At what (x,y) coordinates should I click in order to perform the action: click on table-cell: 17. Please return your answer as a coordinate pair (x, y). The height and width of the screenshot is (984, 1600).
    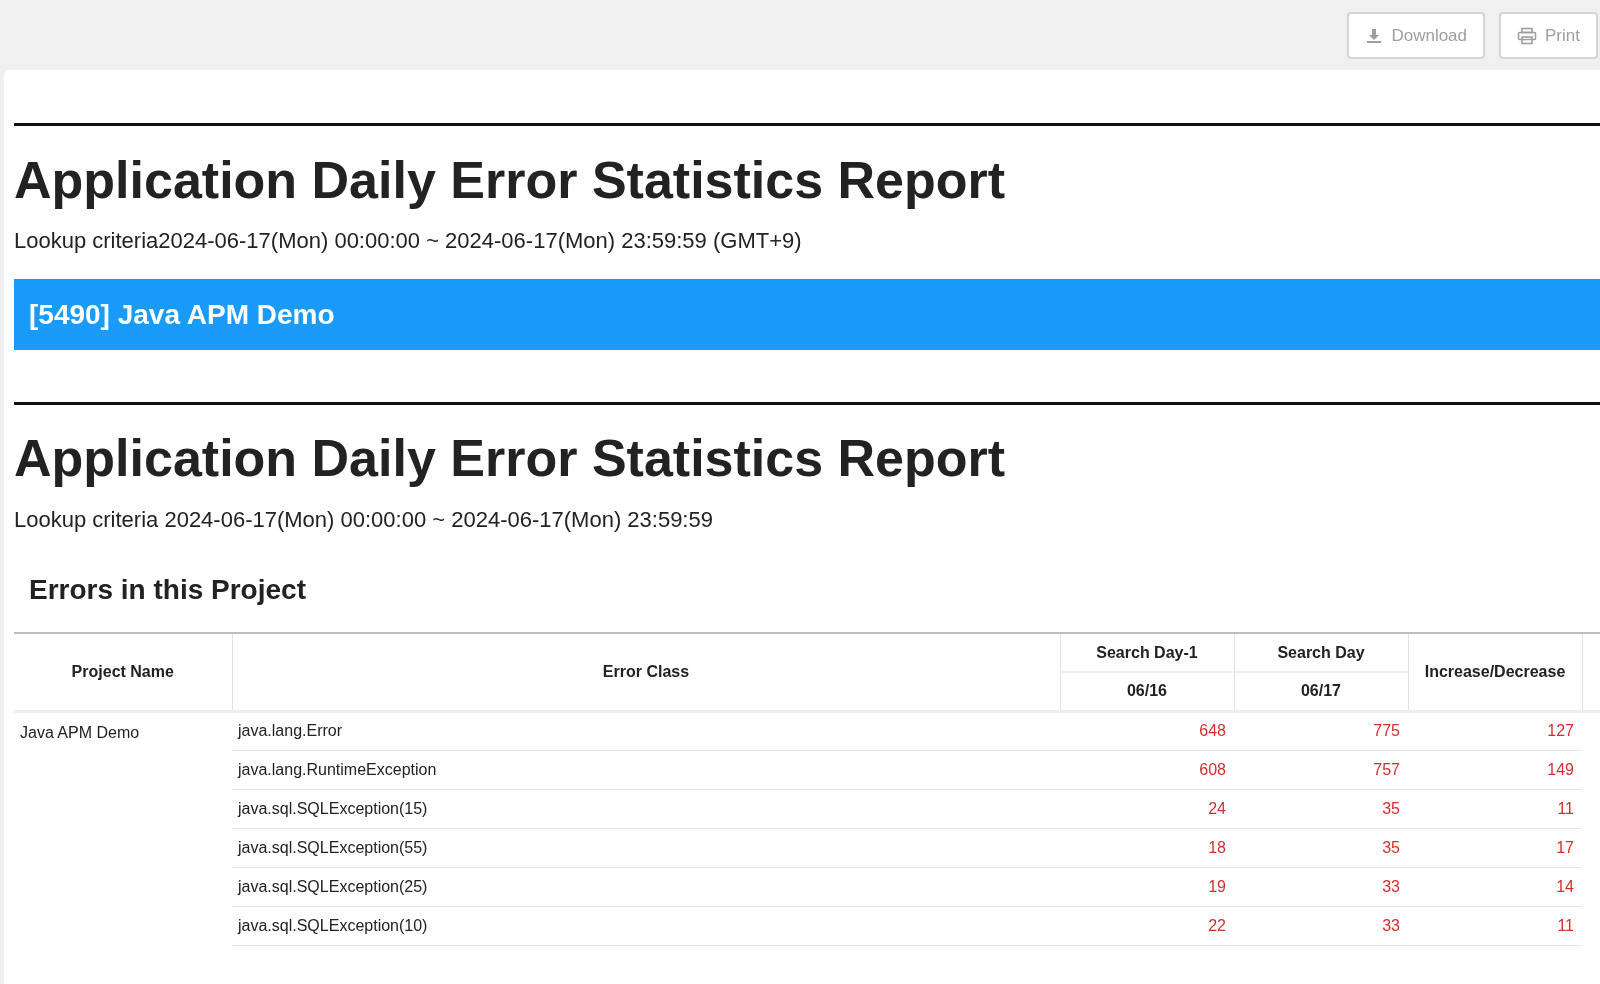
    Looking at the image, I should click on (1495, 847).